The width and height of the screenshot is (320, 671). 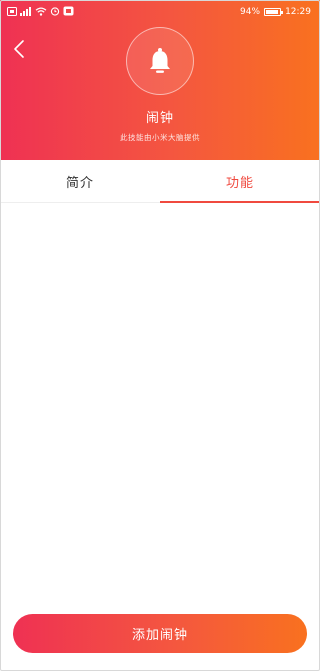 I want to click on notification-app-icon, so click(x=68, y=11).